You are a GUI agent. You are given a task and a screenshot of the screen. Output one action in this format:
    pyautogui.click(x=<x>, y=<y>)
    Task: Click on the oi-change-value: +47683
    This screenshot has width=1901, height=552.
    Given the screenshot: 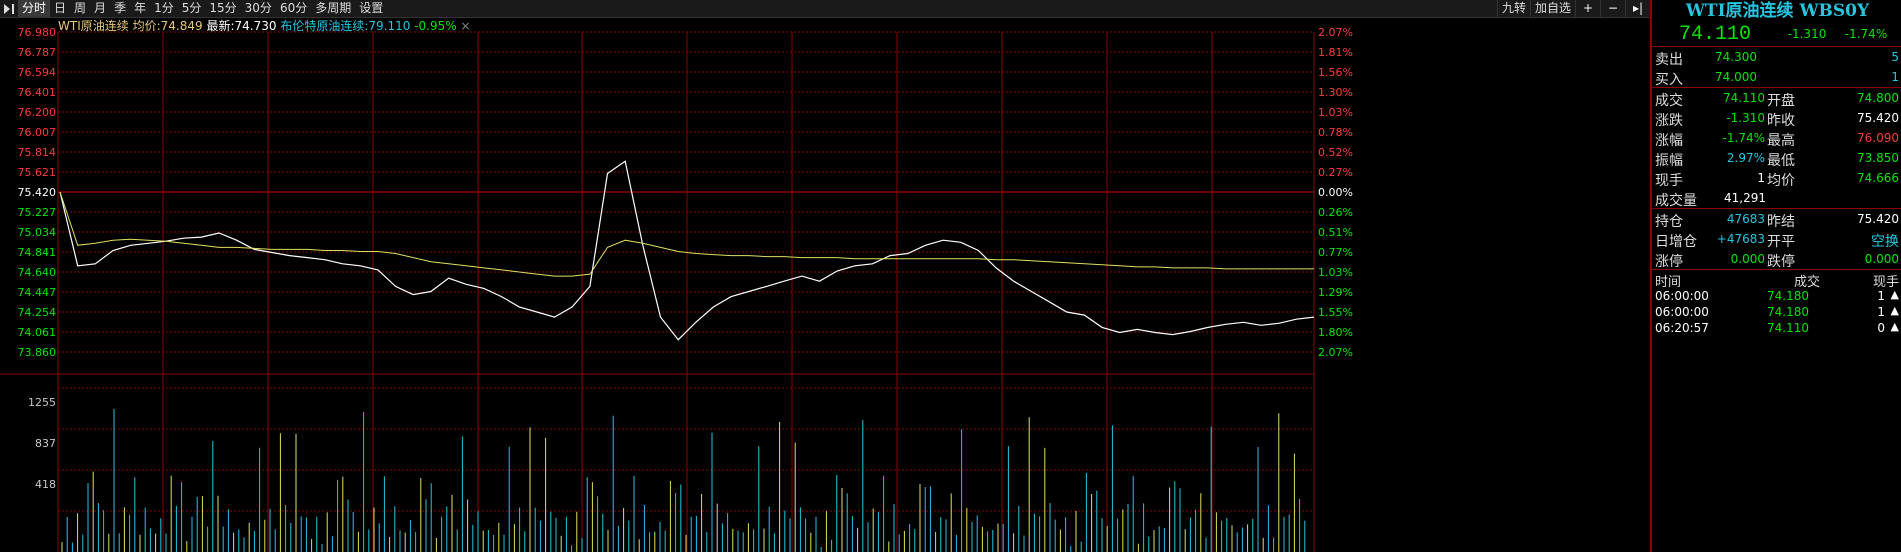 What is the action you would take?
    pyautogui.click(x=1740, y=239)
    